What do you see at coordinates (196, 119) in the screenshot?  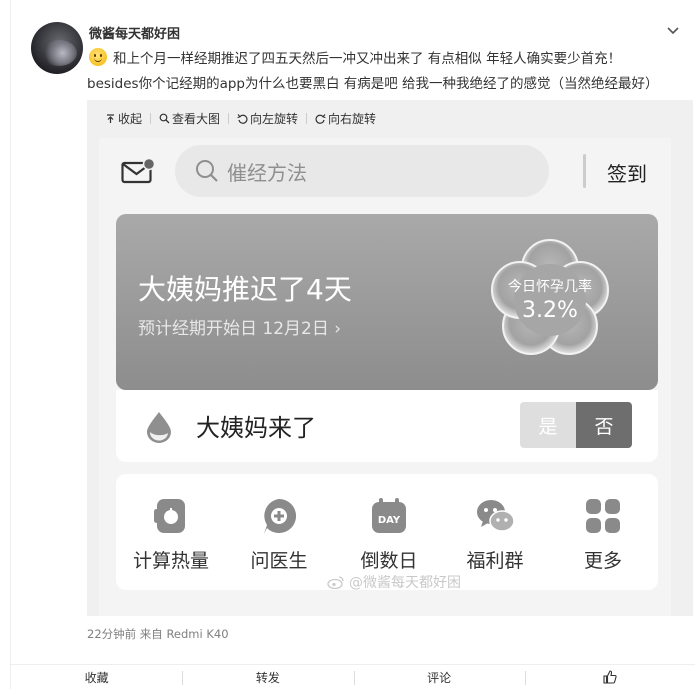 I see `view-large-label: 查看大图` at bounding box center [196, 119].